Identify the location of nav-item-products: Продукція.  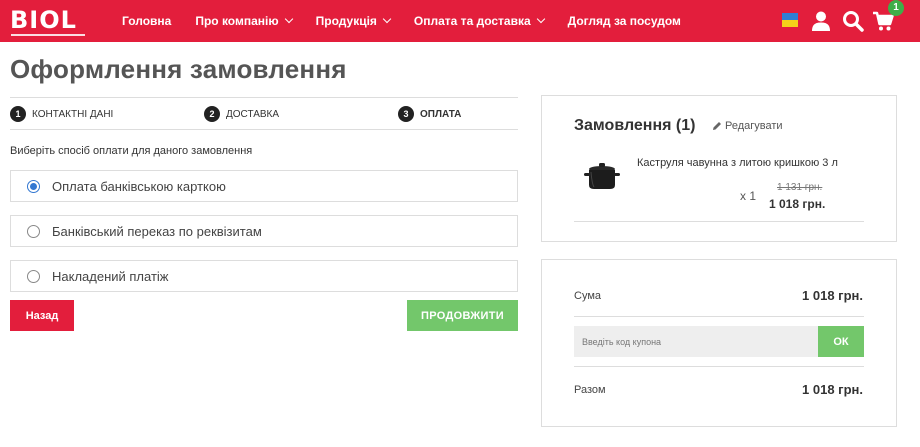
(353, 21).